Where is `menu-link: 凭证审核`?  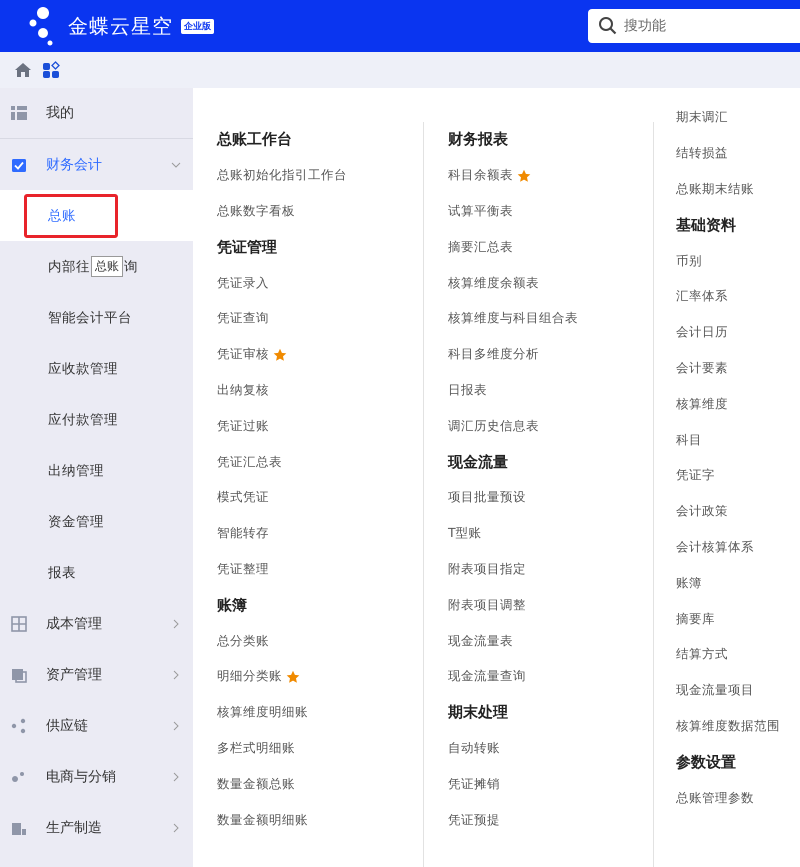 menu-link: 凭证审核 is located at coordinates (243, 355).